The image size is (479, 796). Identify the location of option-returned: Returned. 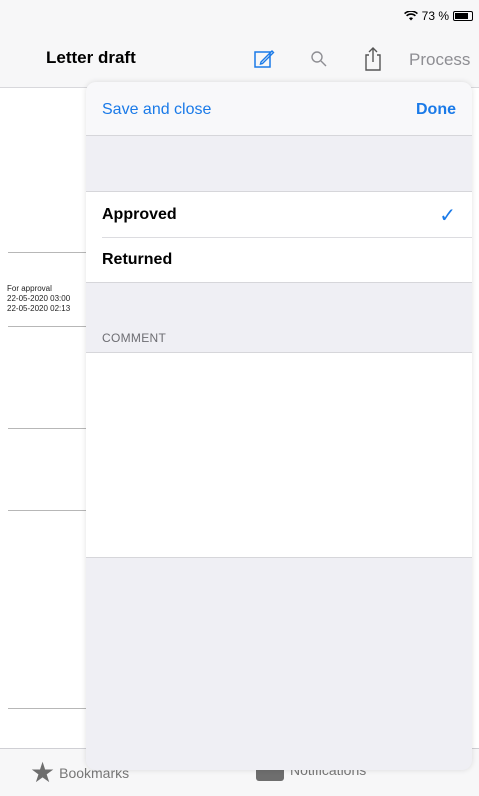
(287, 259).